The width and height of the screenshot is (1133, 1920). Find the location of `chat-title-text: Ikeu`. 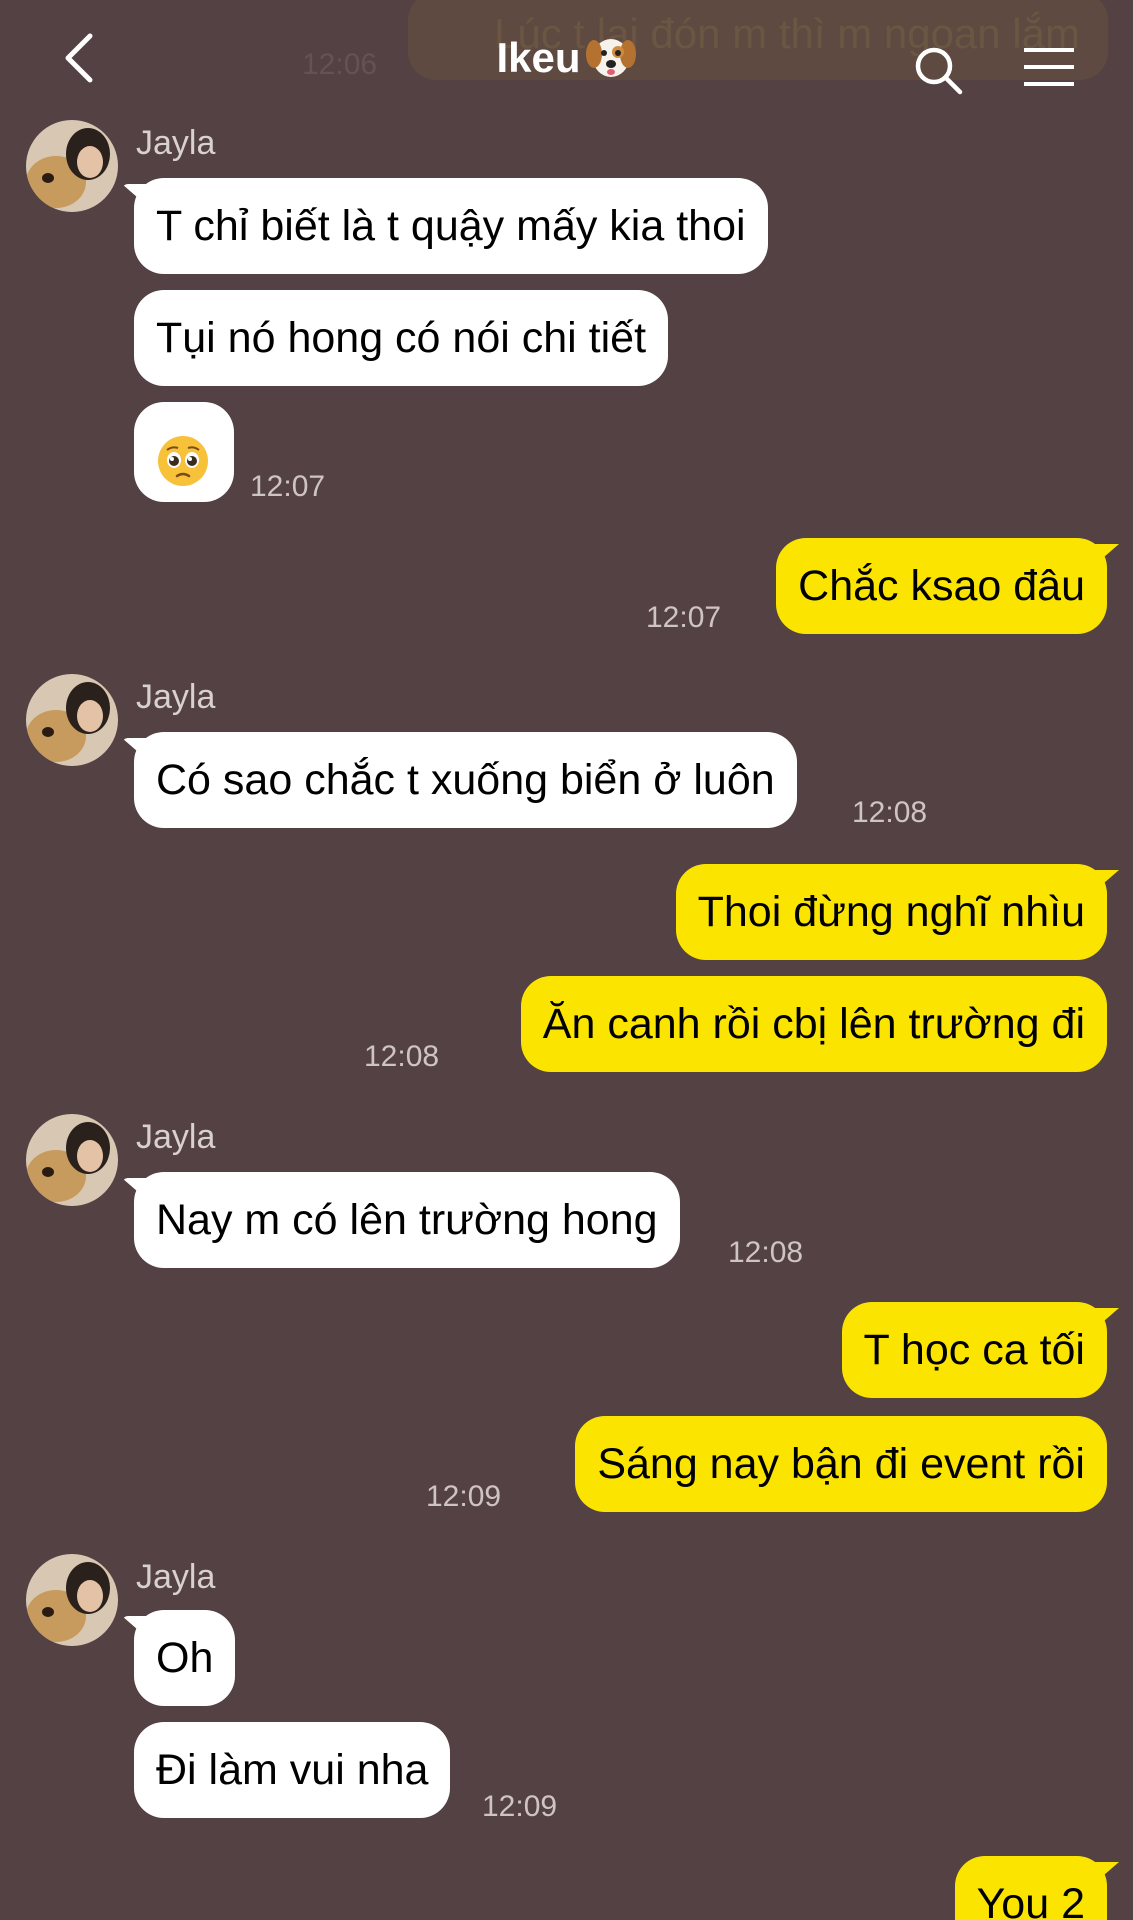

chat-title-text: Ikeu is located at coordinates (538, 58).